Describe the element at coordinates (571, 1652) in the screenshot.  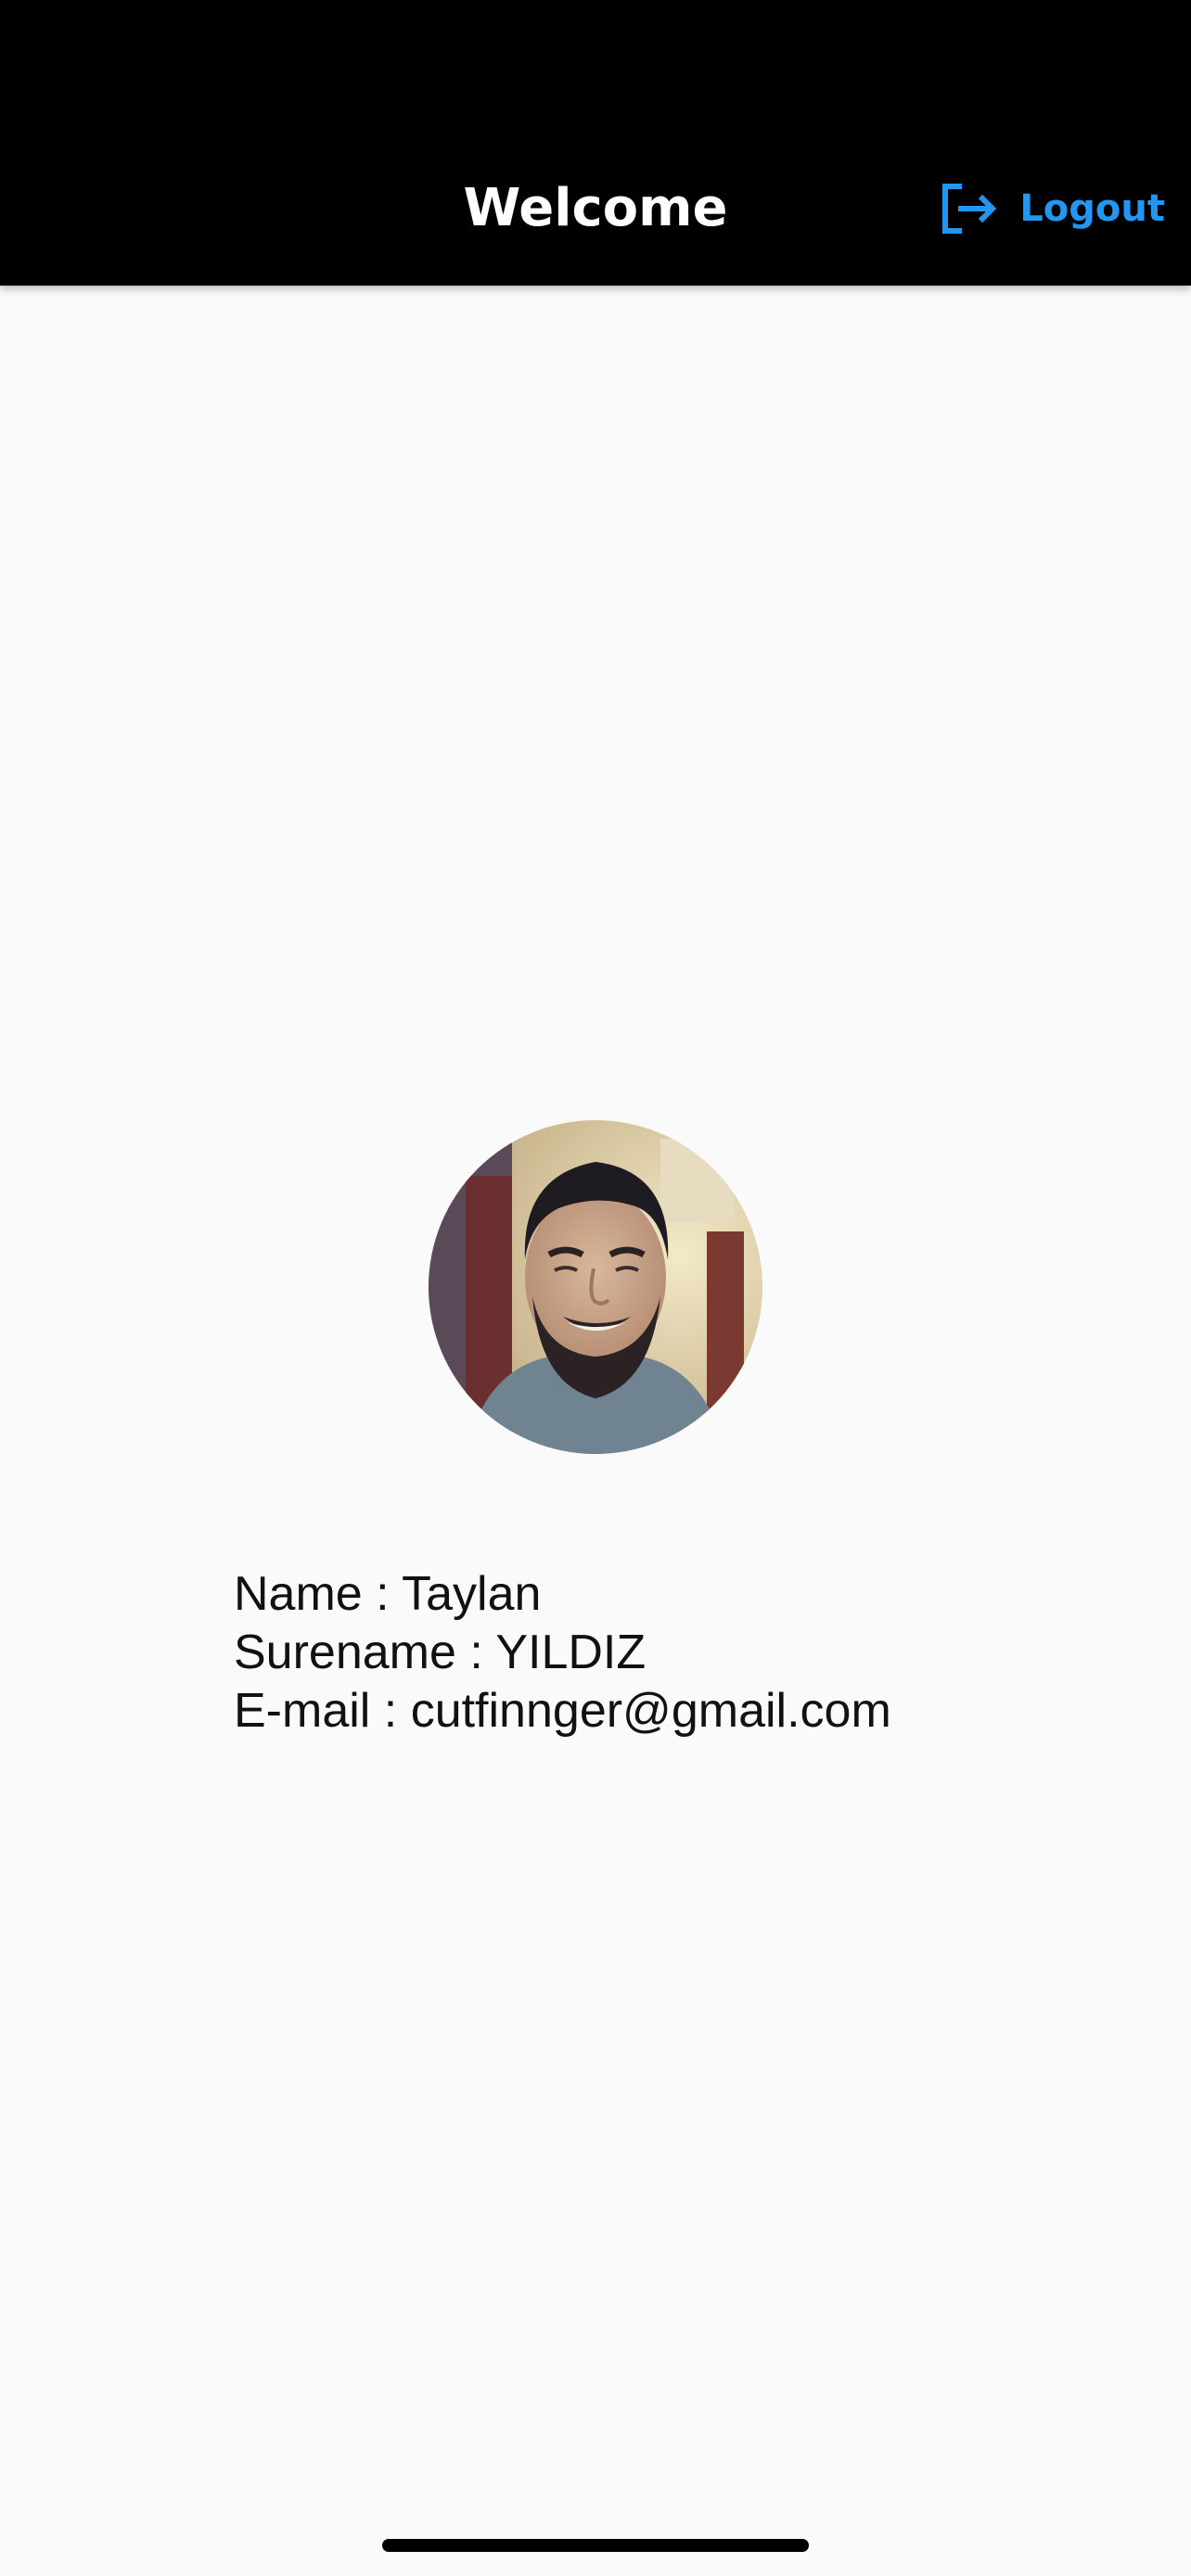
I see `surname-value: YILDIZ` at that location.